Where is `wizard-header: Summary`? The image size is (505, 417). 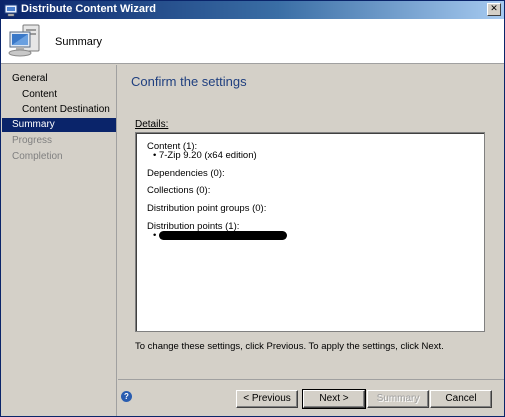
wizard-header: Summary is located at coordinates (252, 41).